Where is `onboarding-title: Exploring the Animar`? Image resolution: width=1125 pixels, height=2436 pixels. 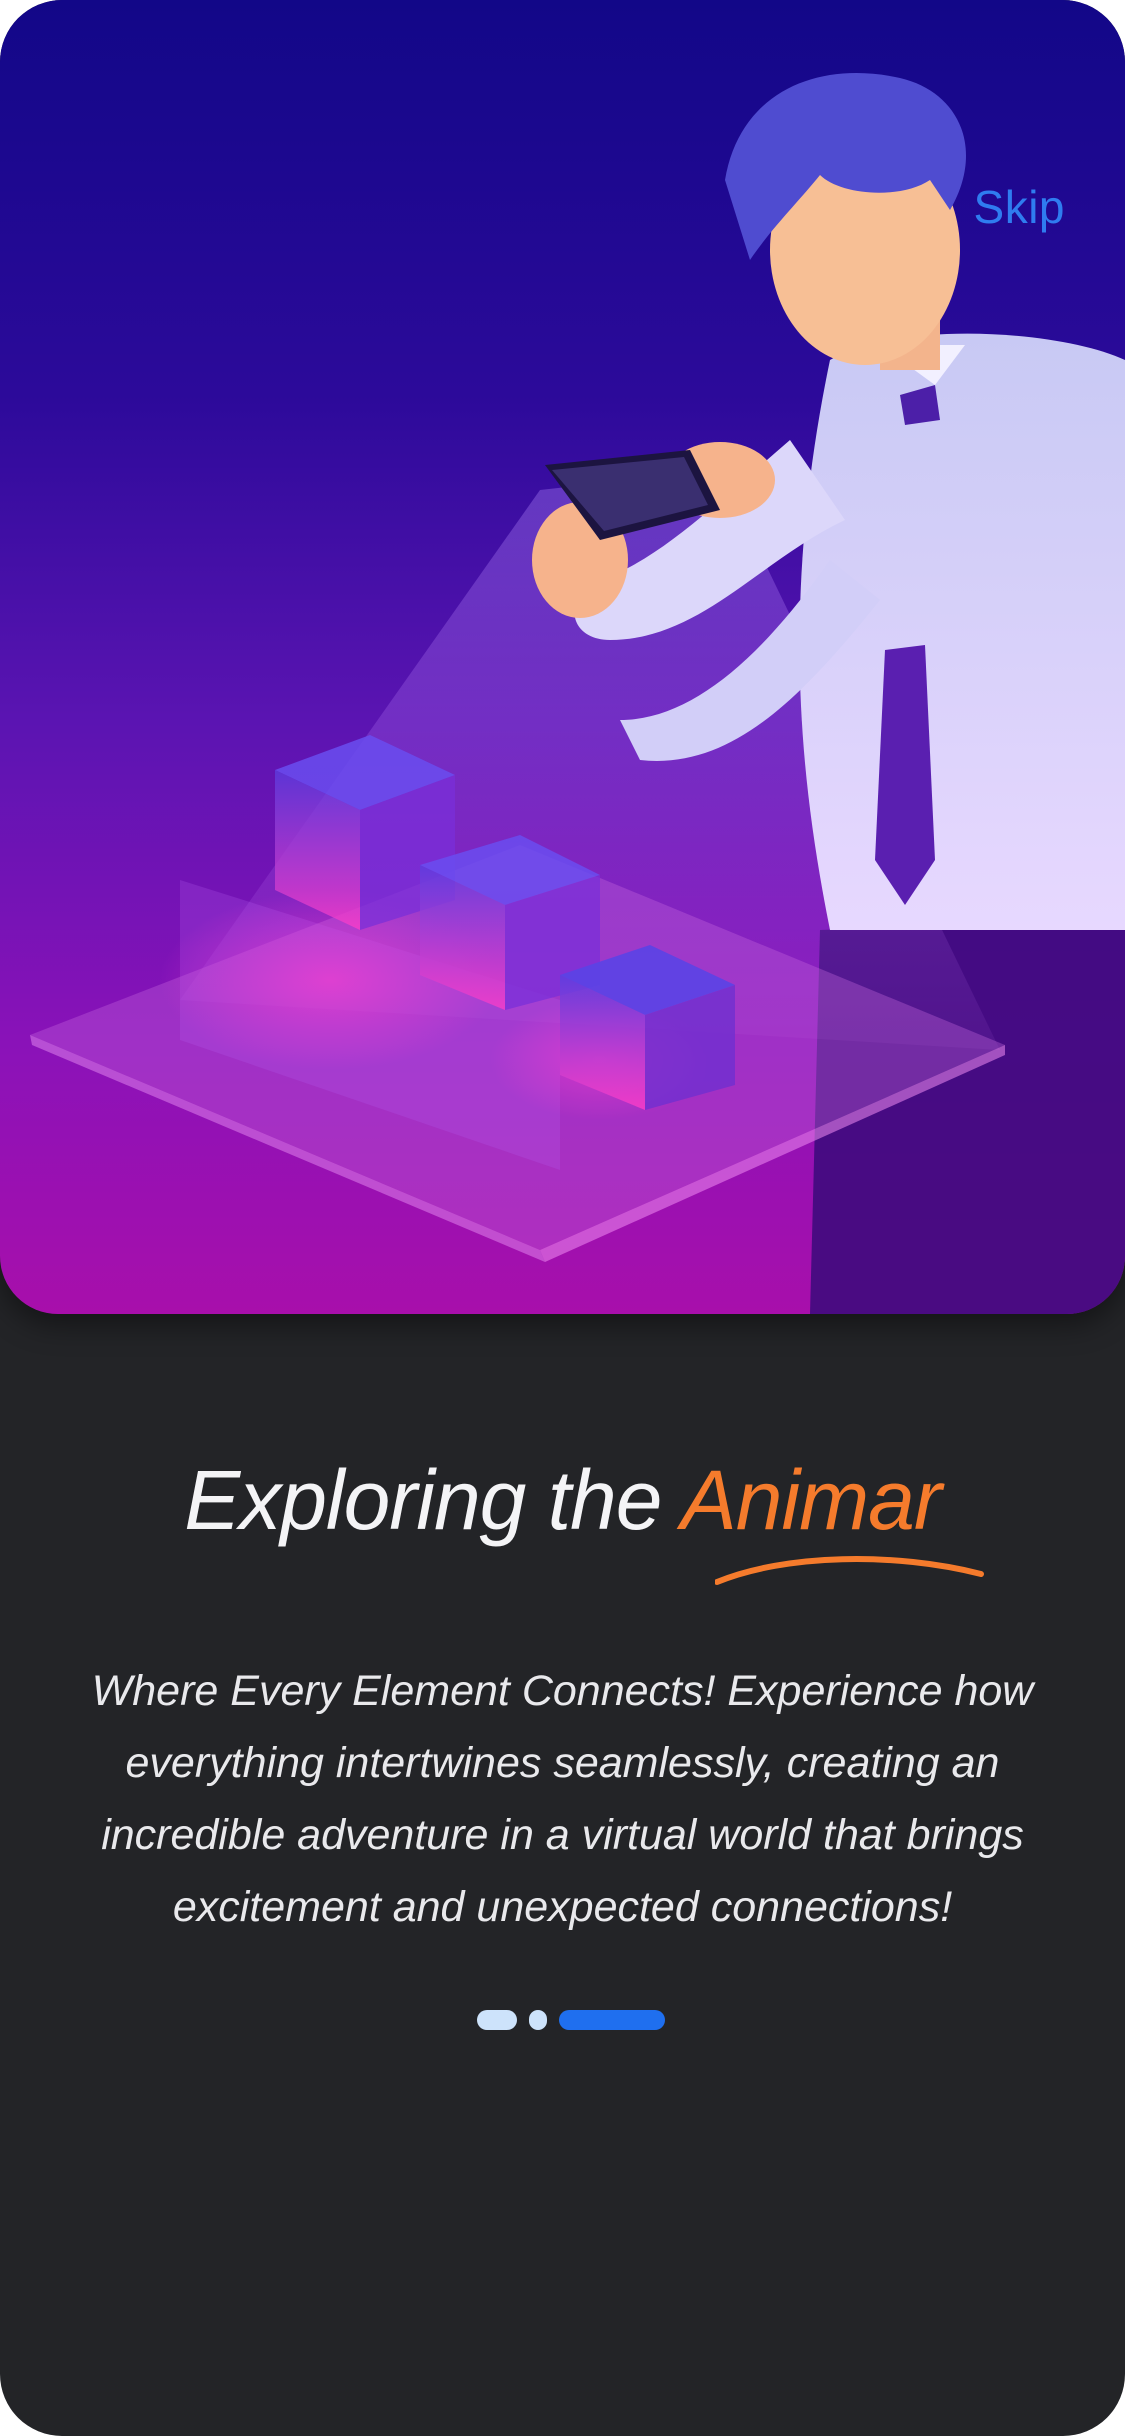
onboarding-title: Exploring the Animar is located at coordinates (562, 1500).